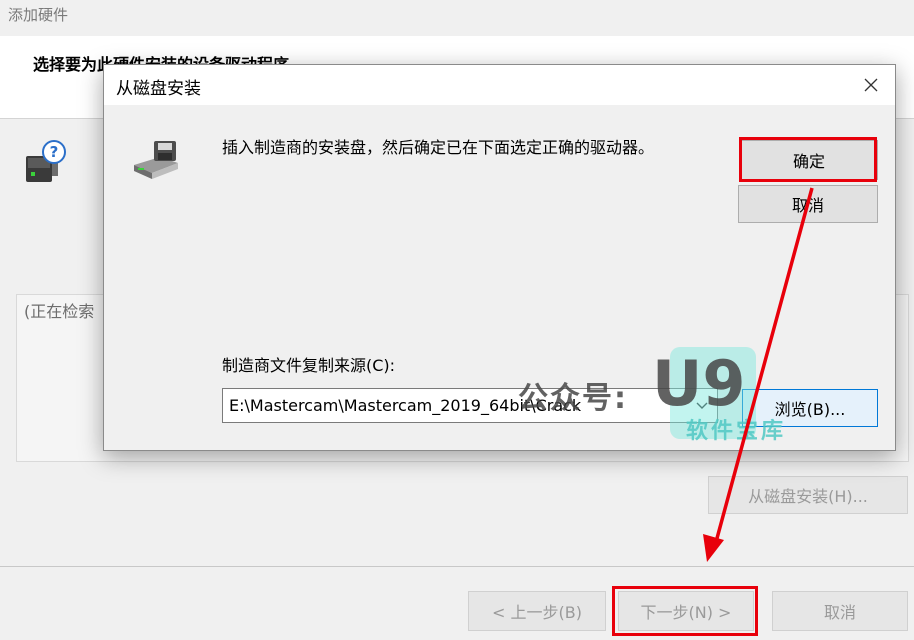  I want to click on source-dropdown-button, so click(702, 405).